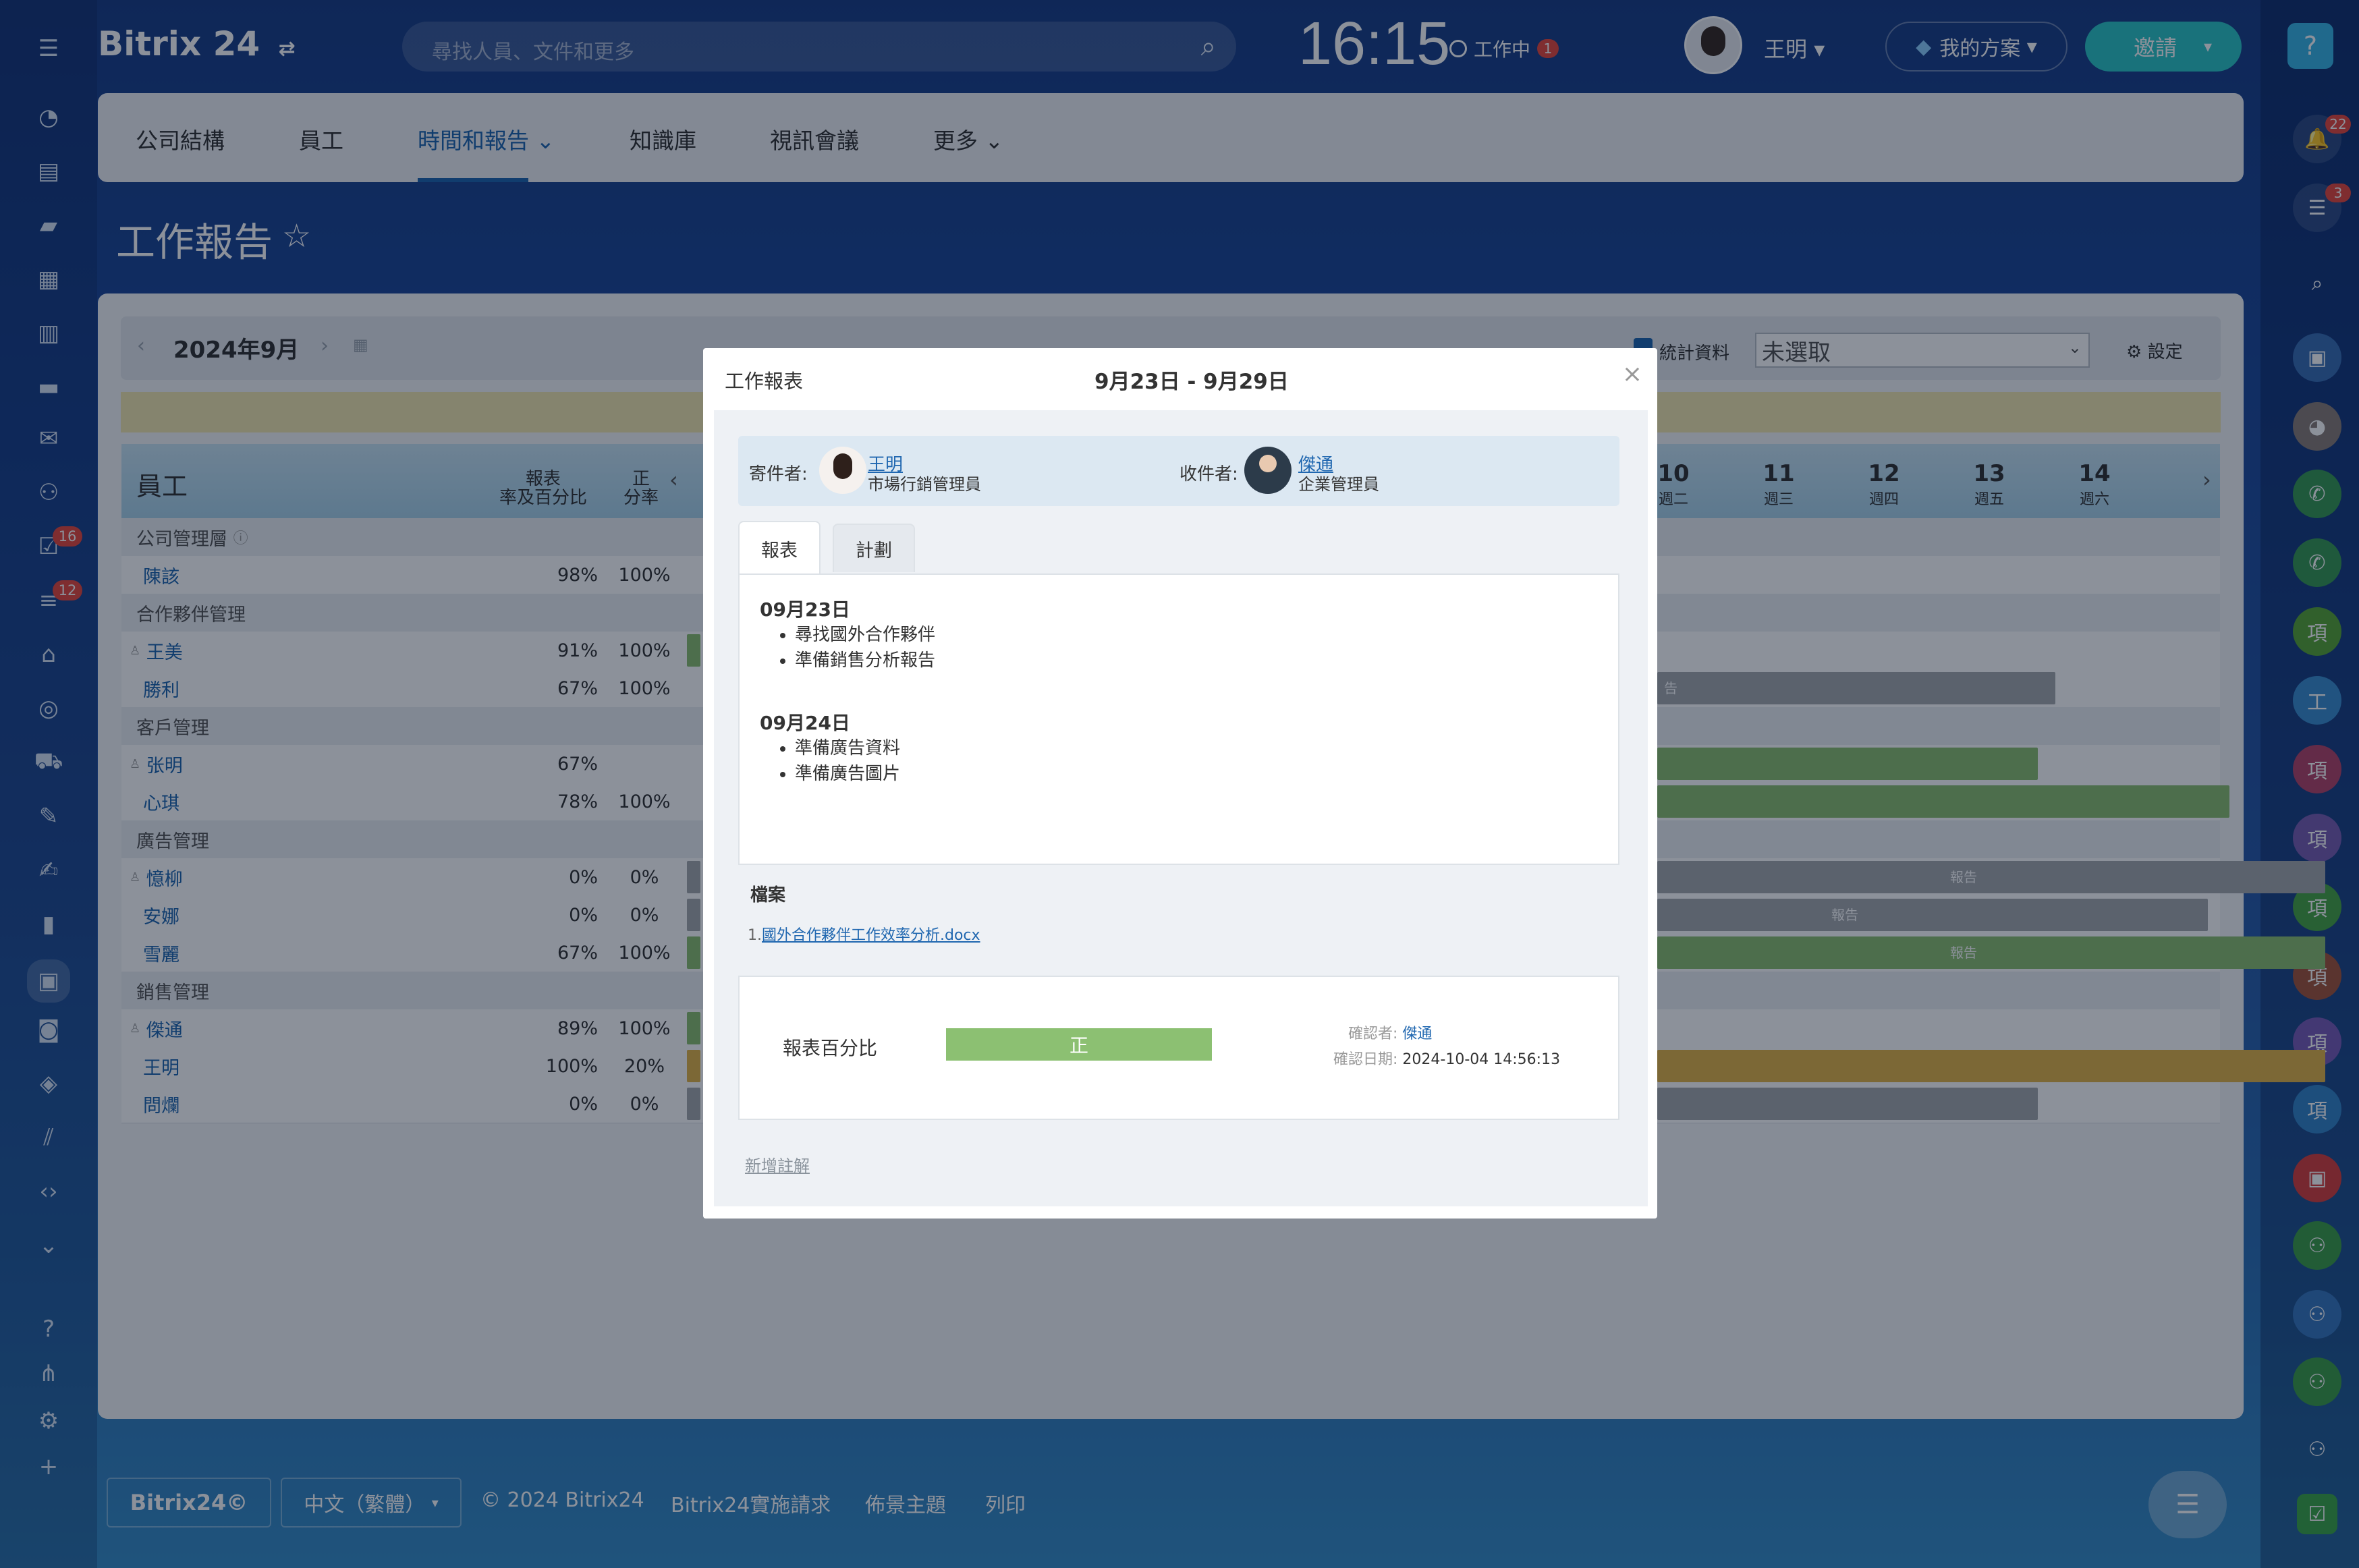 This screenshot has width=2359, height=1568. I want to click on avatar-hair, so click(843, 466).